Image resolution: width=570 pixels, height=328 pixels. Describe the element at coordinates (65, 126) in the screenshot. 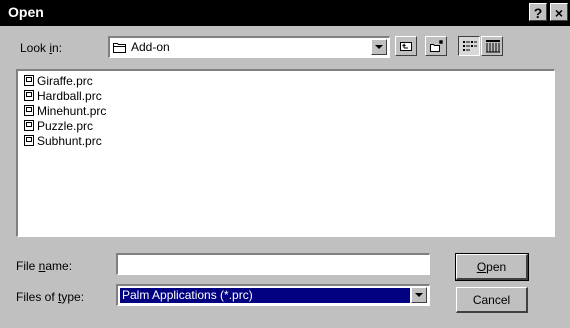

I see `file-name-text: Puzzle.prc` at that location.